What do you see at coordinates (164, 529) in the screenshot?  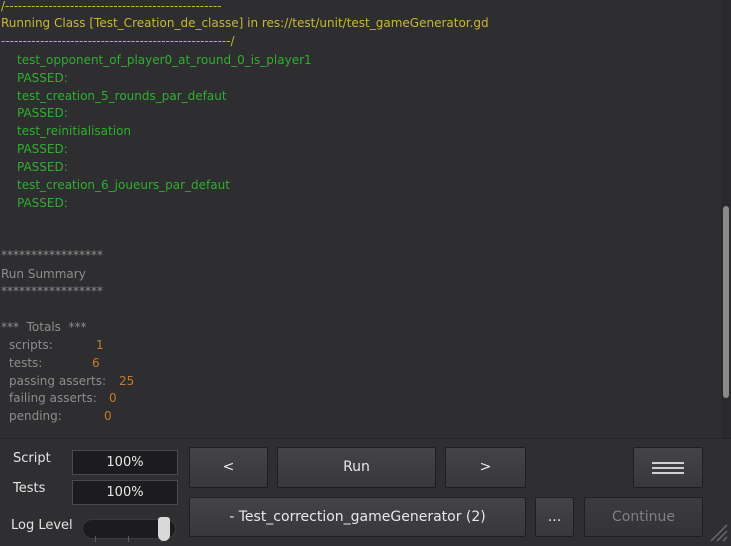 I see `log-level-handle` at bounding box center [164, 529].